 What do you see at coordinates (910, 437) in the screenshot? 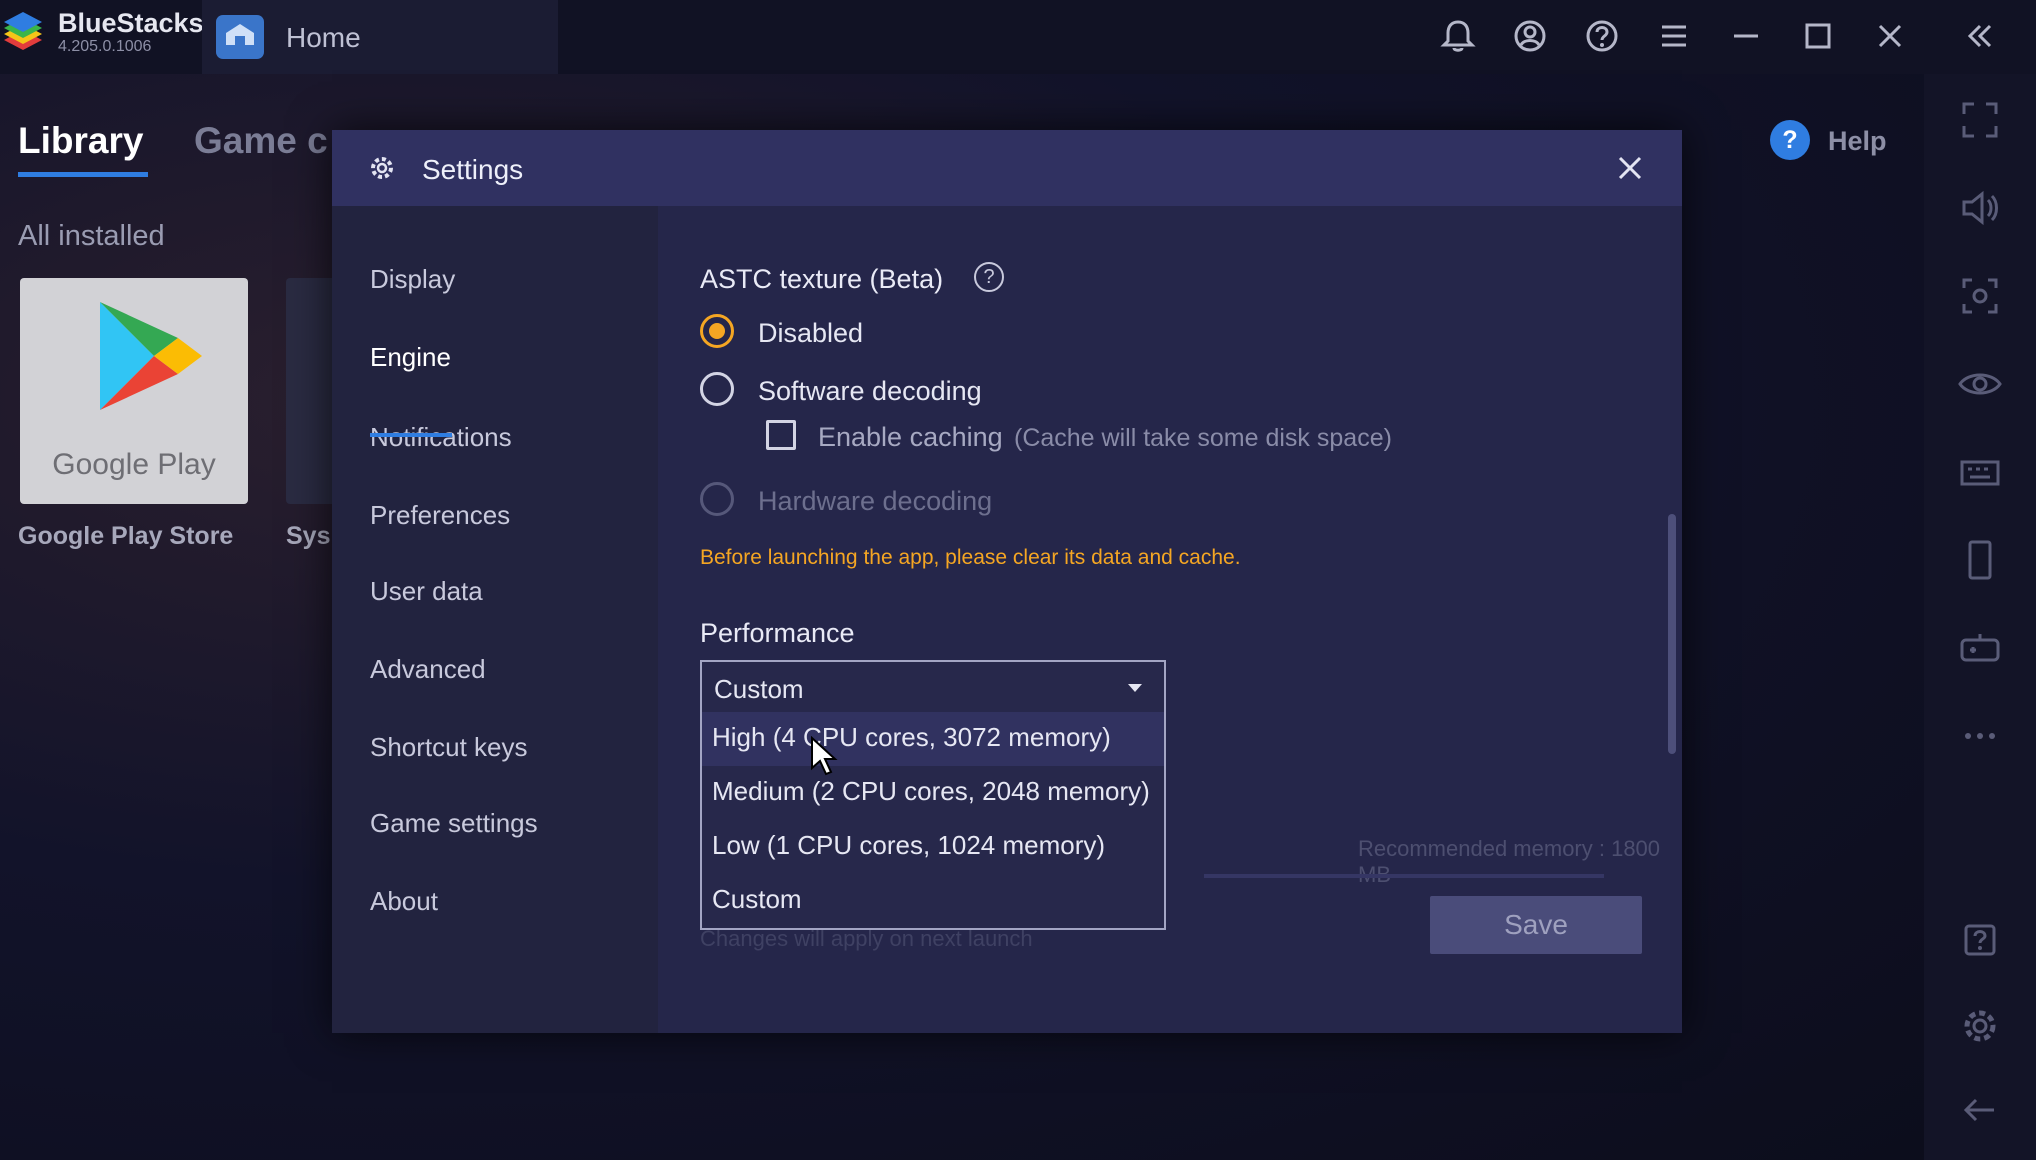
I see `enable-caching-label: Enable caching` at bounding box center [910, 437].